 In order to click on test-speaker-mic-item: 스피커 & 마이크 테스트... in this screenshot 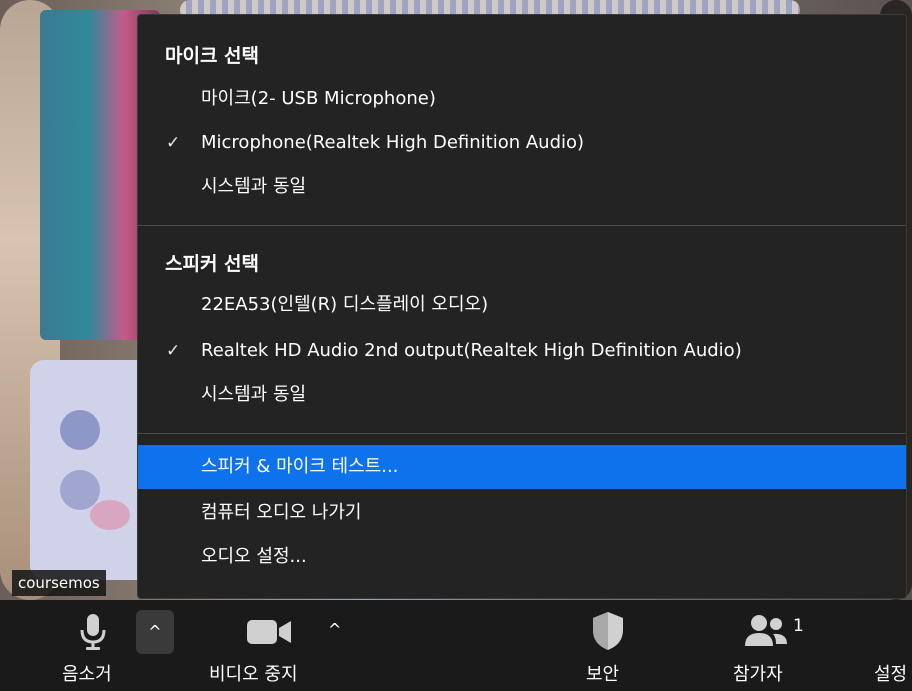, I will do `click(522, 467)`.